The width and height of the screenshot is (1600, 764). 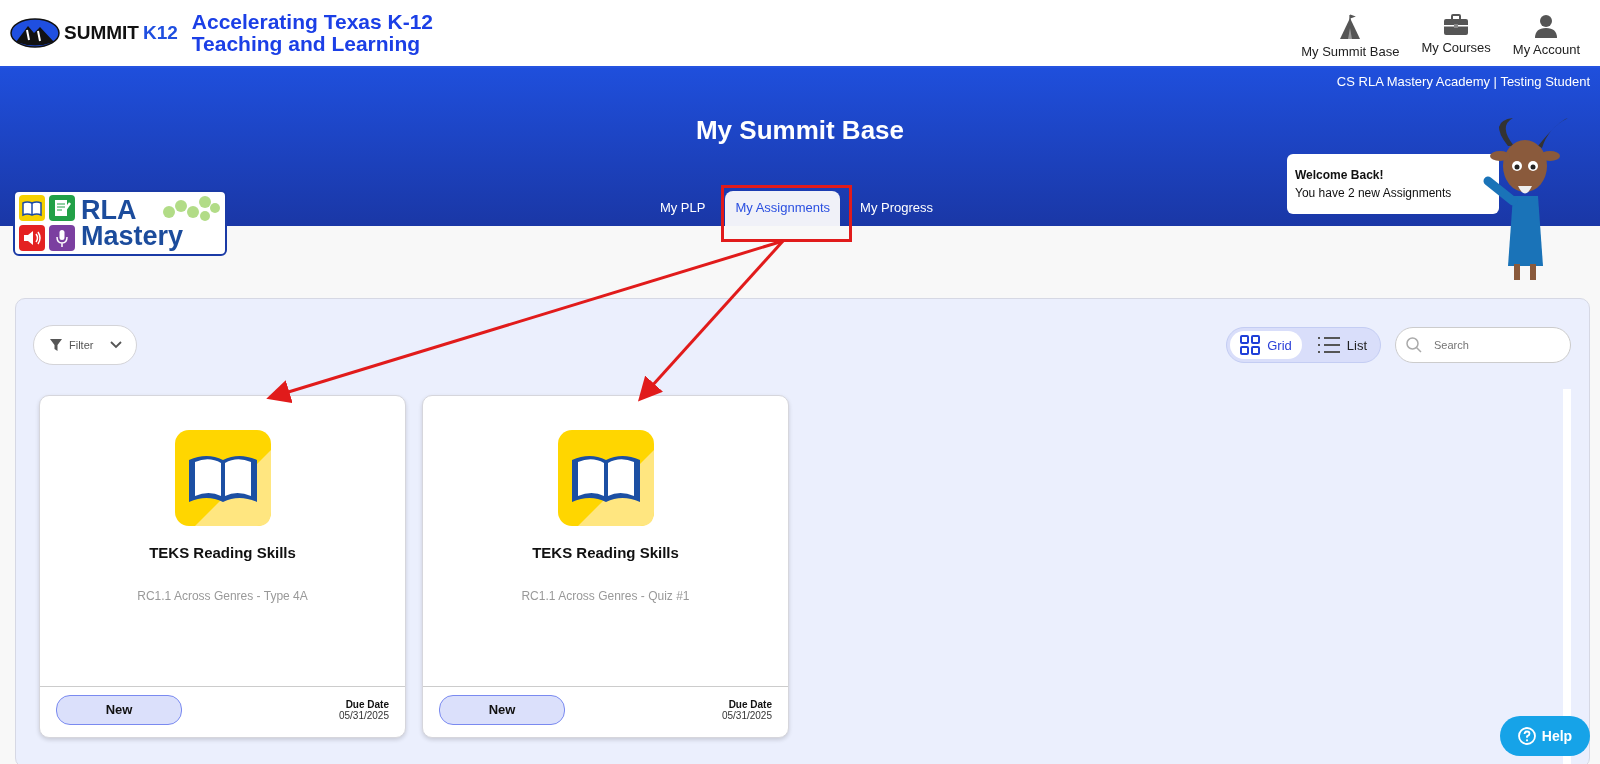 What do you see at coordinates (56, 345) in the screenshot?
I see `funnel-icon` at bounding box center [56, 345].